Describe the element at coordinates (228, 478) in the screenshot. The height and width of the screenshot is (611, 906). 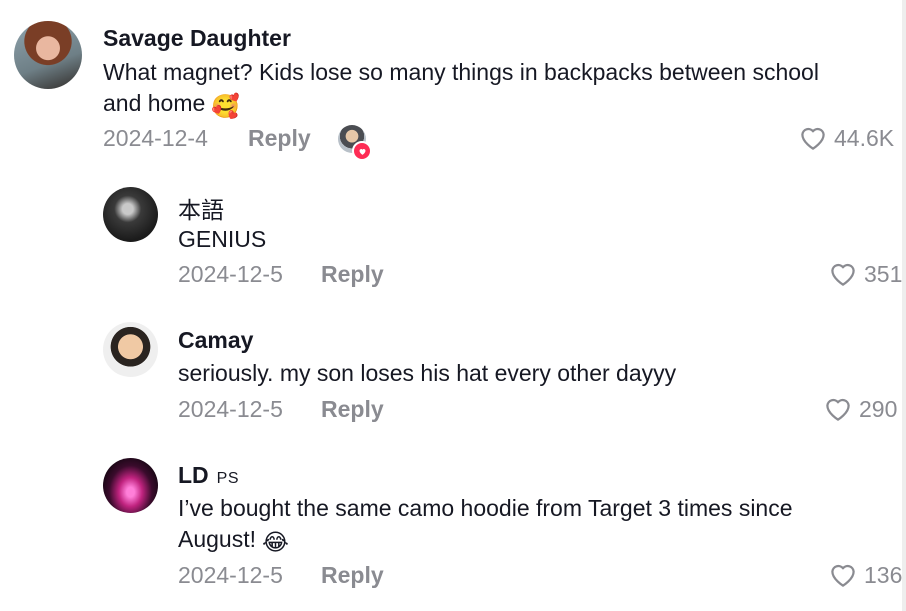
I see `author-badge: PS` at that location.